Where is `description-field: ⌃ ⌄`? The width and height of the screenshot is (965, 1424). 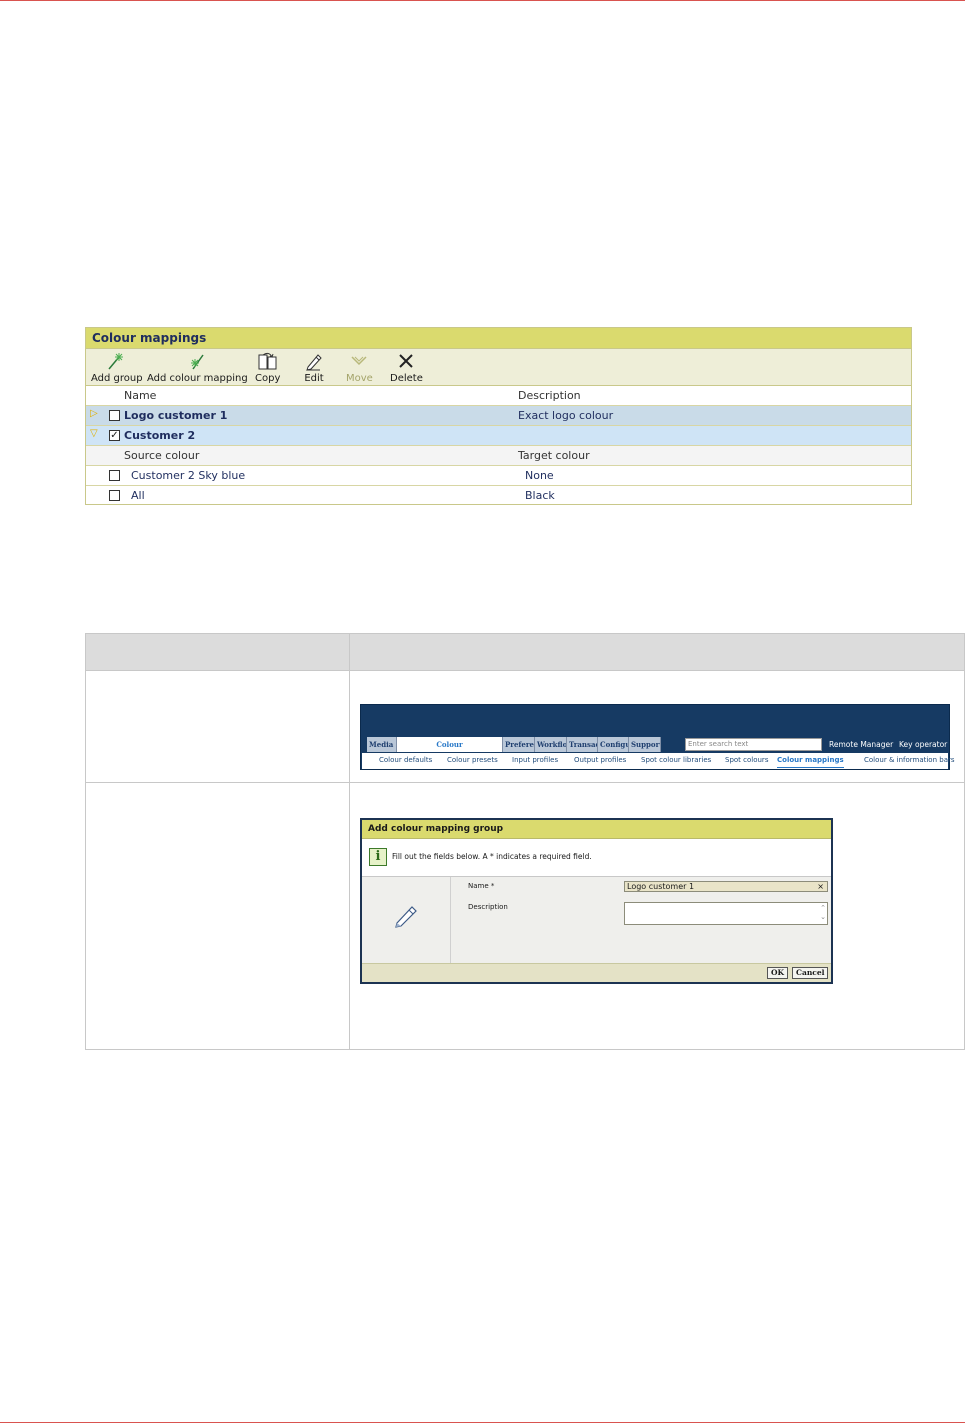
description-field: ⌃ ⌄ is located at coordinates (726, 913).